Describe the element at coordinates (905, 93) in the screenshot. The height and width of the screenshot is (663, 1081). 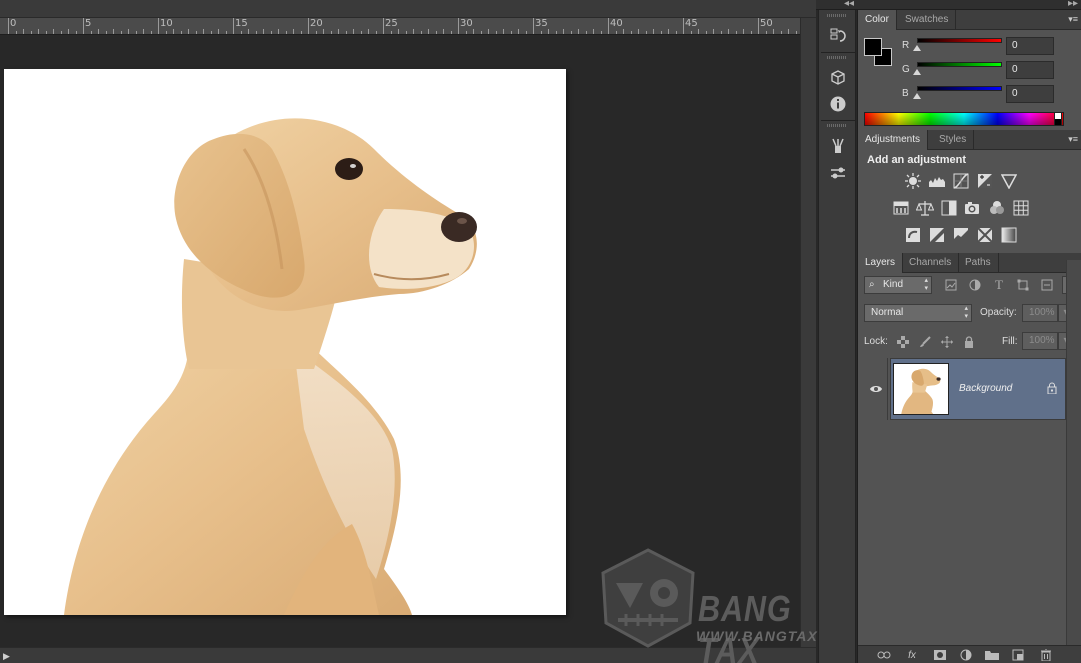
I see `blue-channel-label: B` at that location.